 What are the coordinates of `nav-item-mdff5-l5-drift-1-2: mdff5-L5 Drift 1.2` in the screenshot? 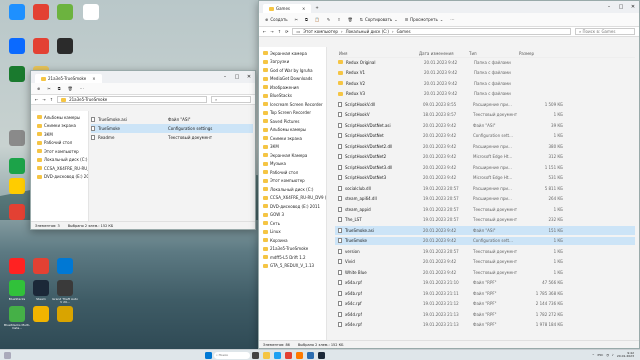 It's located at (294, 257).